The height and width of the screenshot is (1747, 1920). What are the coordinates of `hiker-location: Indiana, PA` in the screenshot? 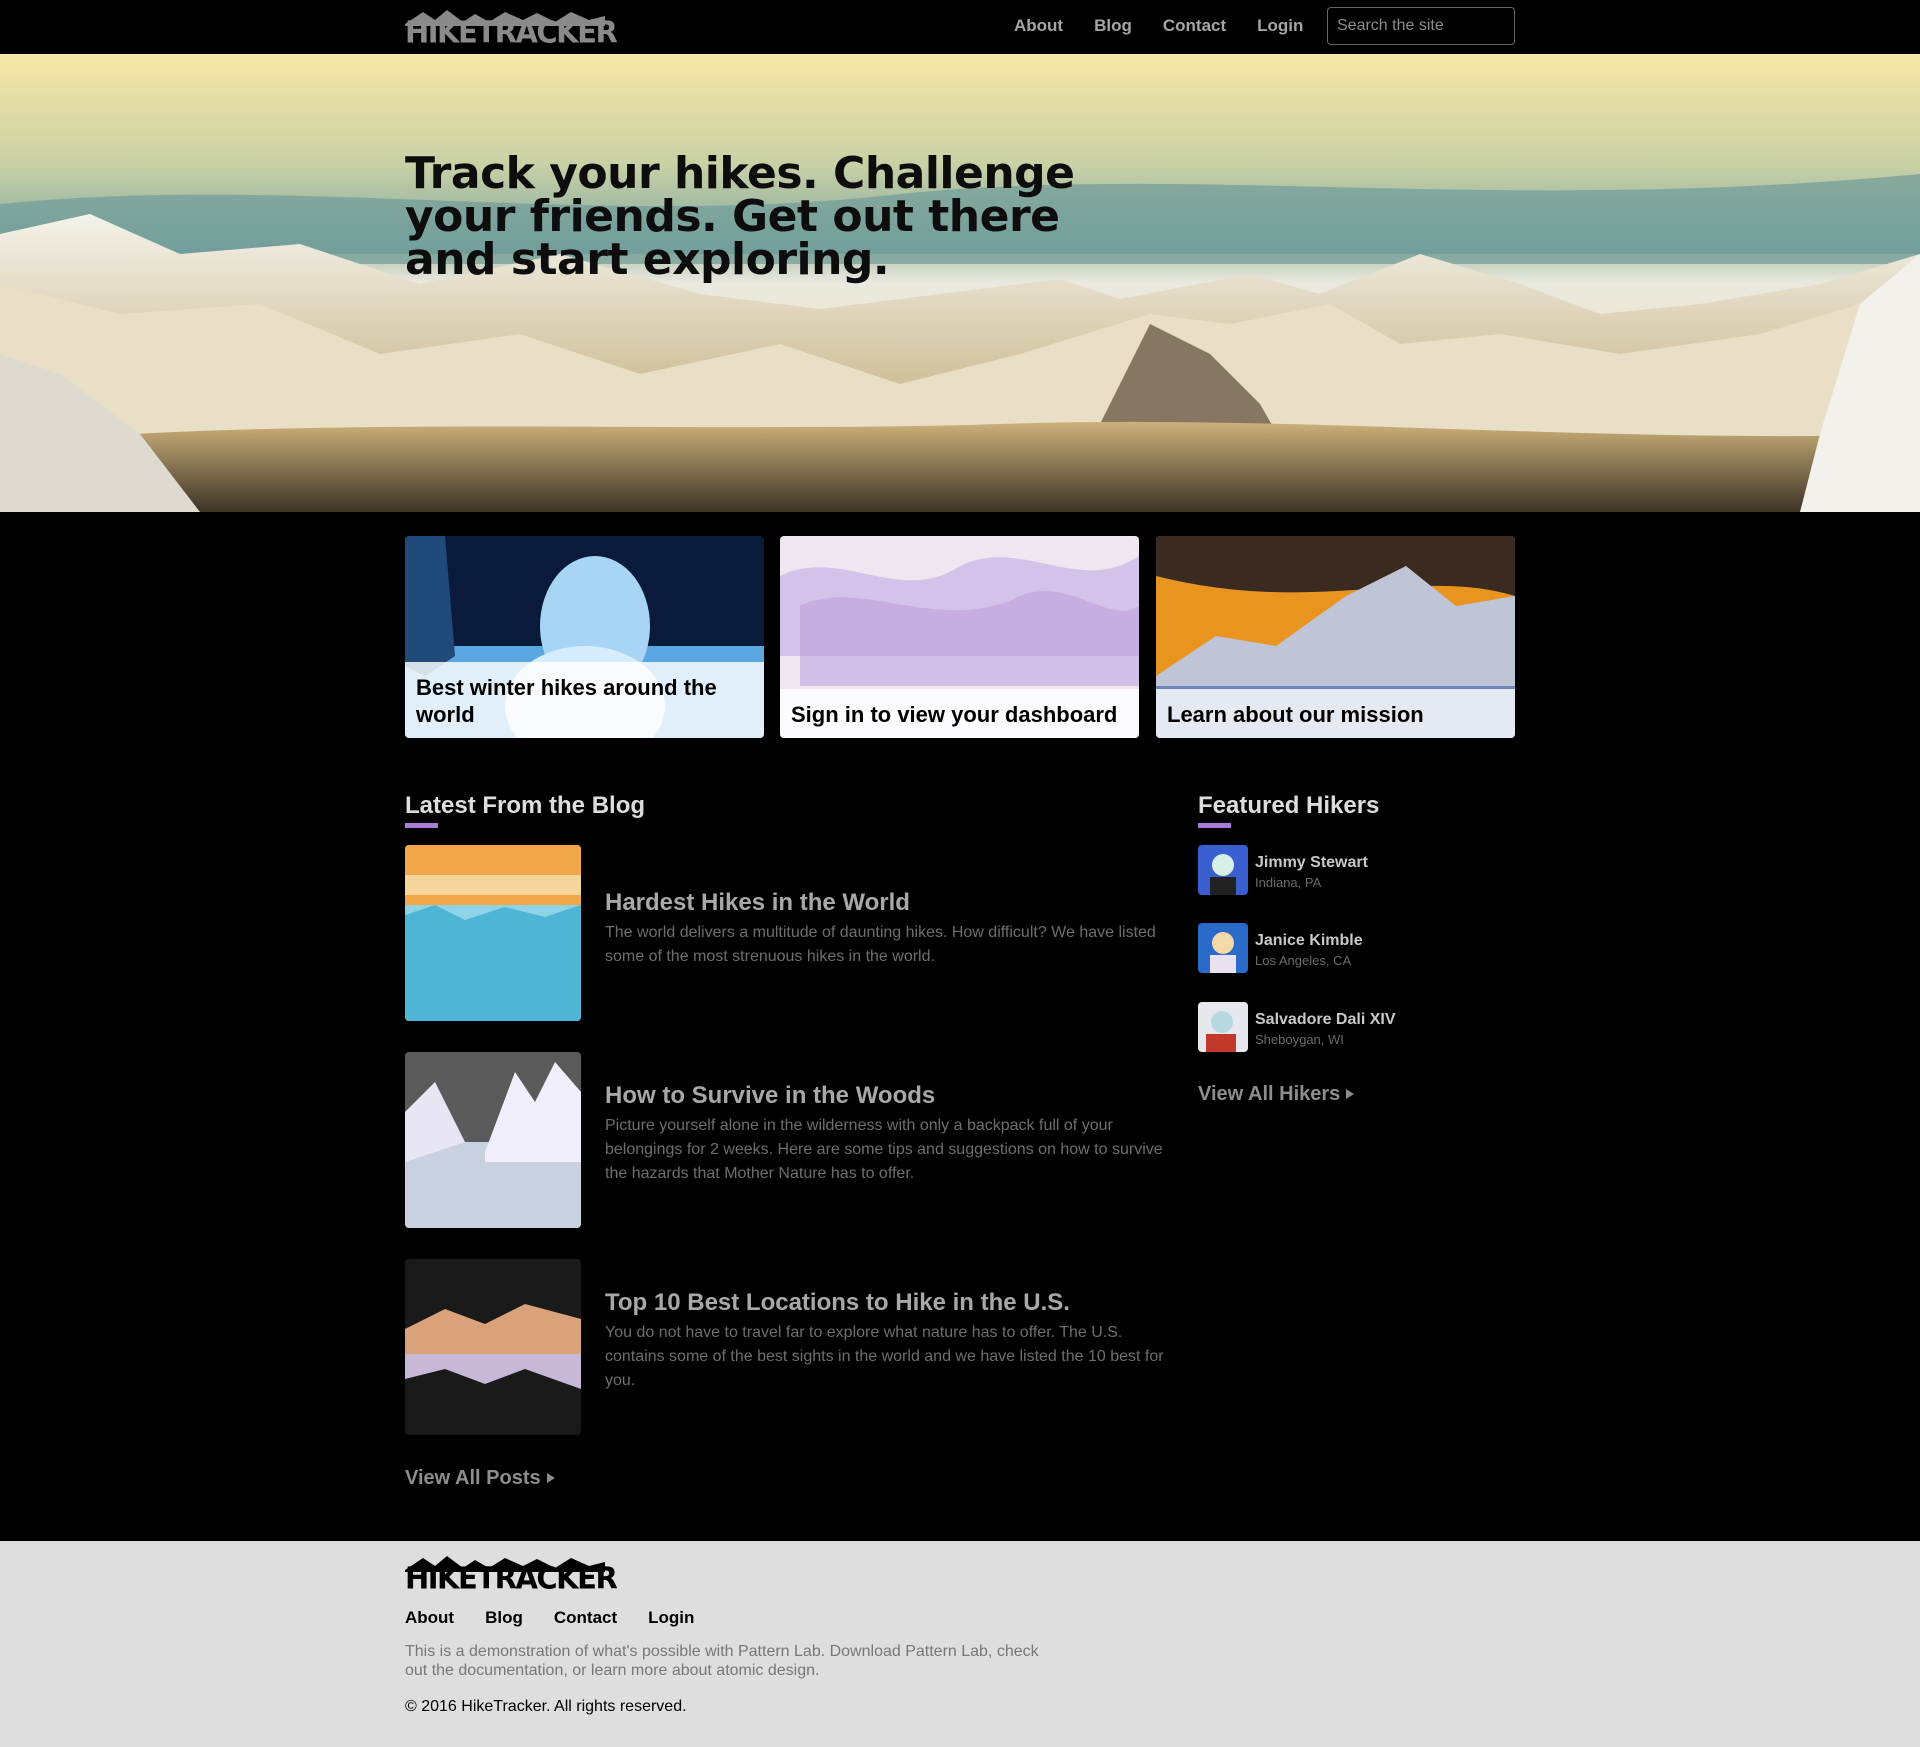 It's located at (1288, 882).